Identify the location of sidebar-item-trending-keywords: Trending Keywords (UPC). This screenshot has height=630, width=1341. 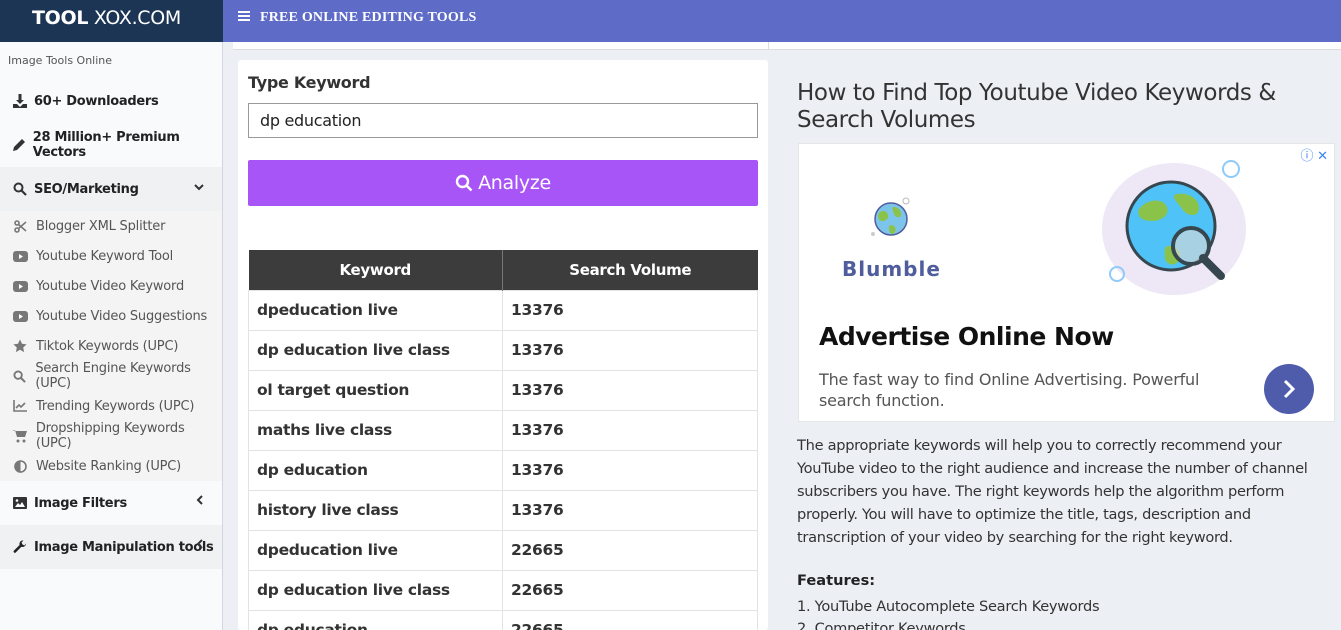
(111, 406).